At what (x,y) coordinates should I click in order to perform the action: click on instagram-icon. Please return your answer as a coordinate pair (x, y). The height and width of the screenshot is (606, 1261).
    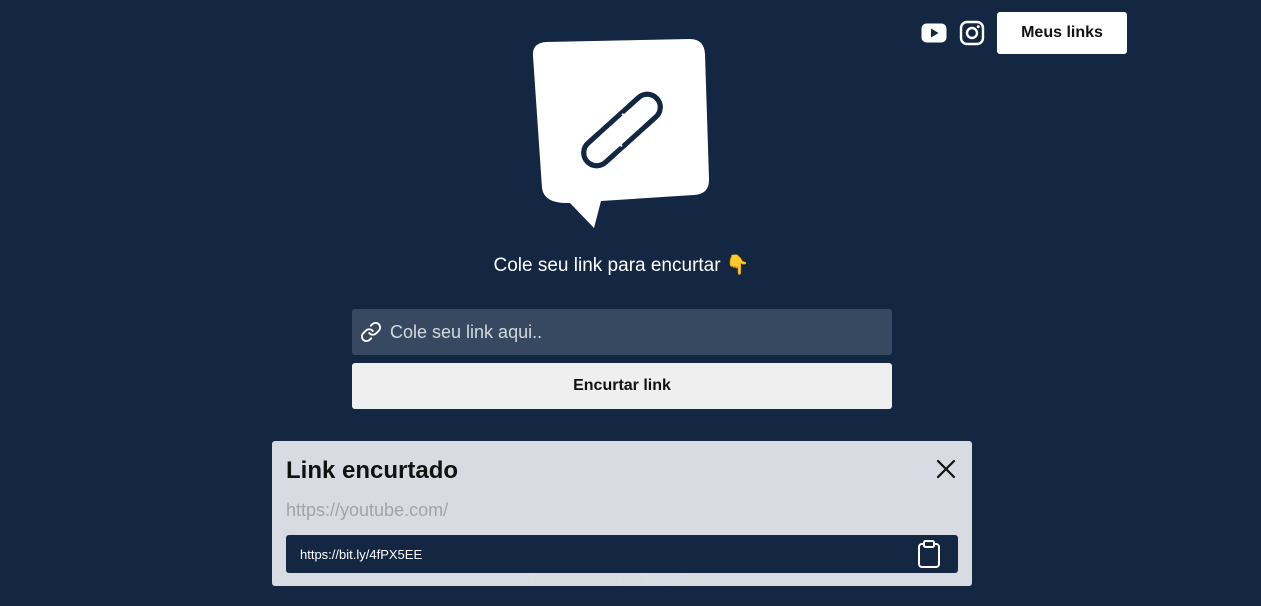
    Looking at the image, I should click on (972, 33).